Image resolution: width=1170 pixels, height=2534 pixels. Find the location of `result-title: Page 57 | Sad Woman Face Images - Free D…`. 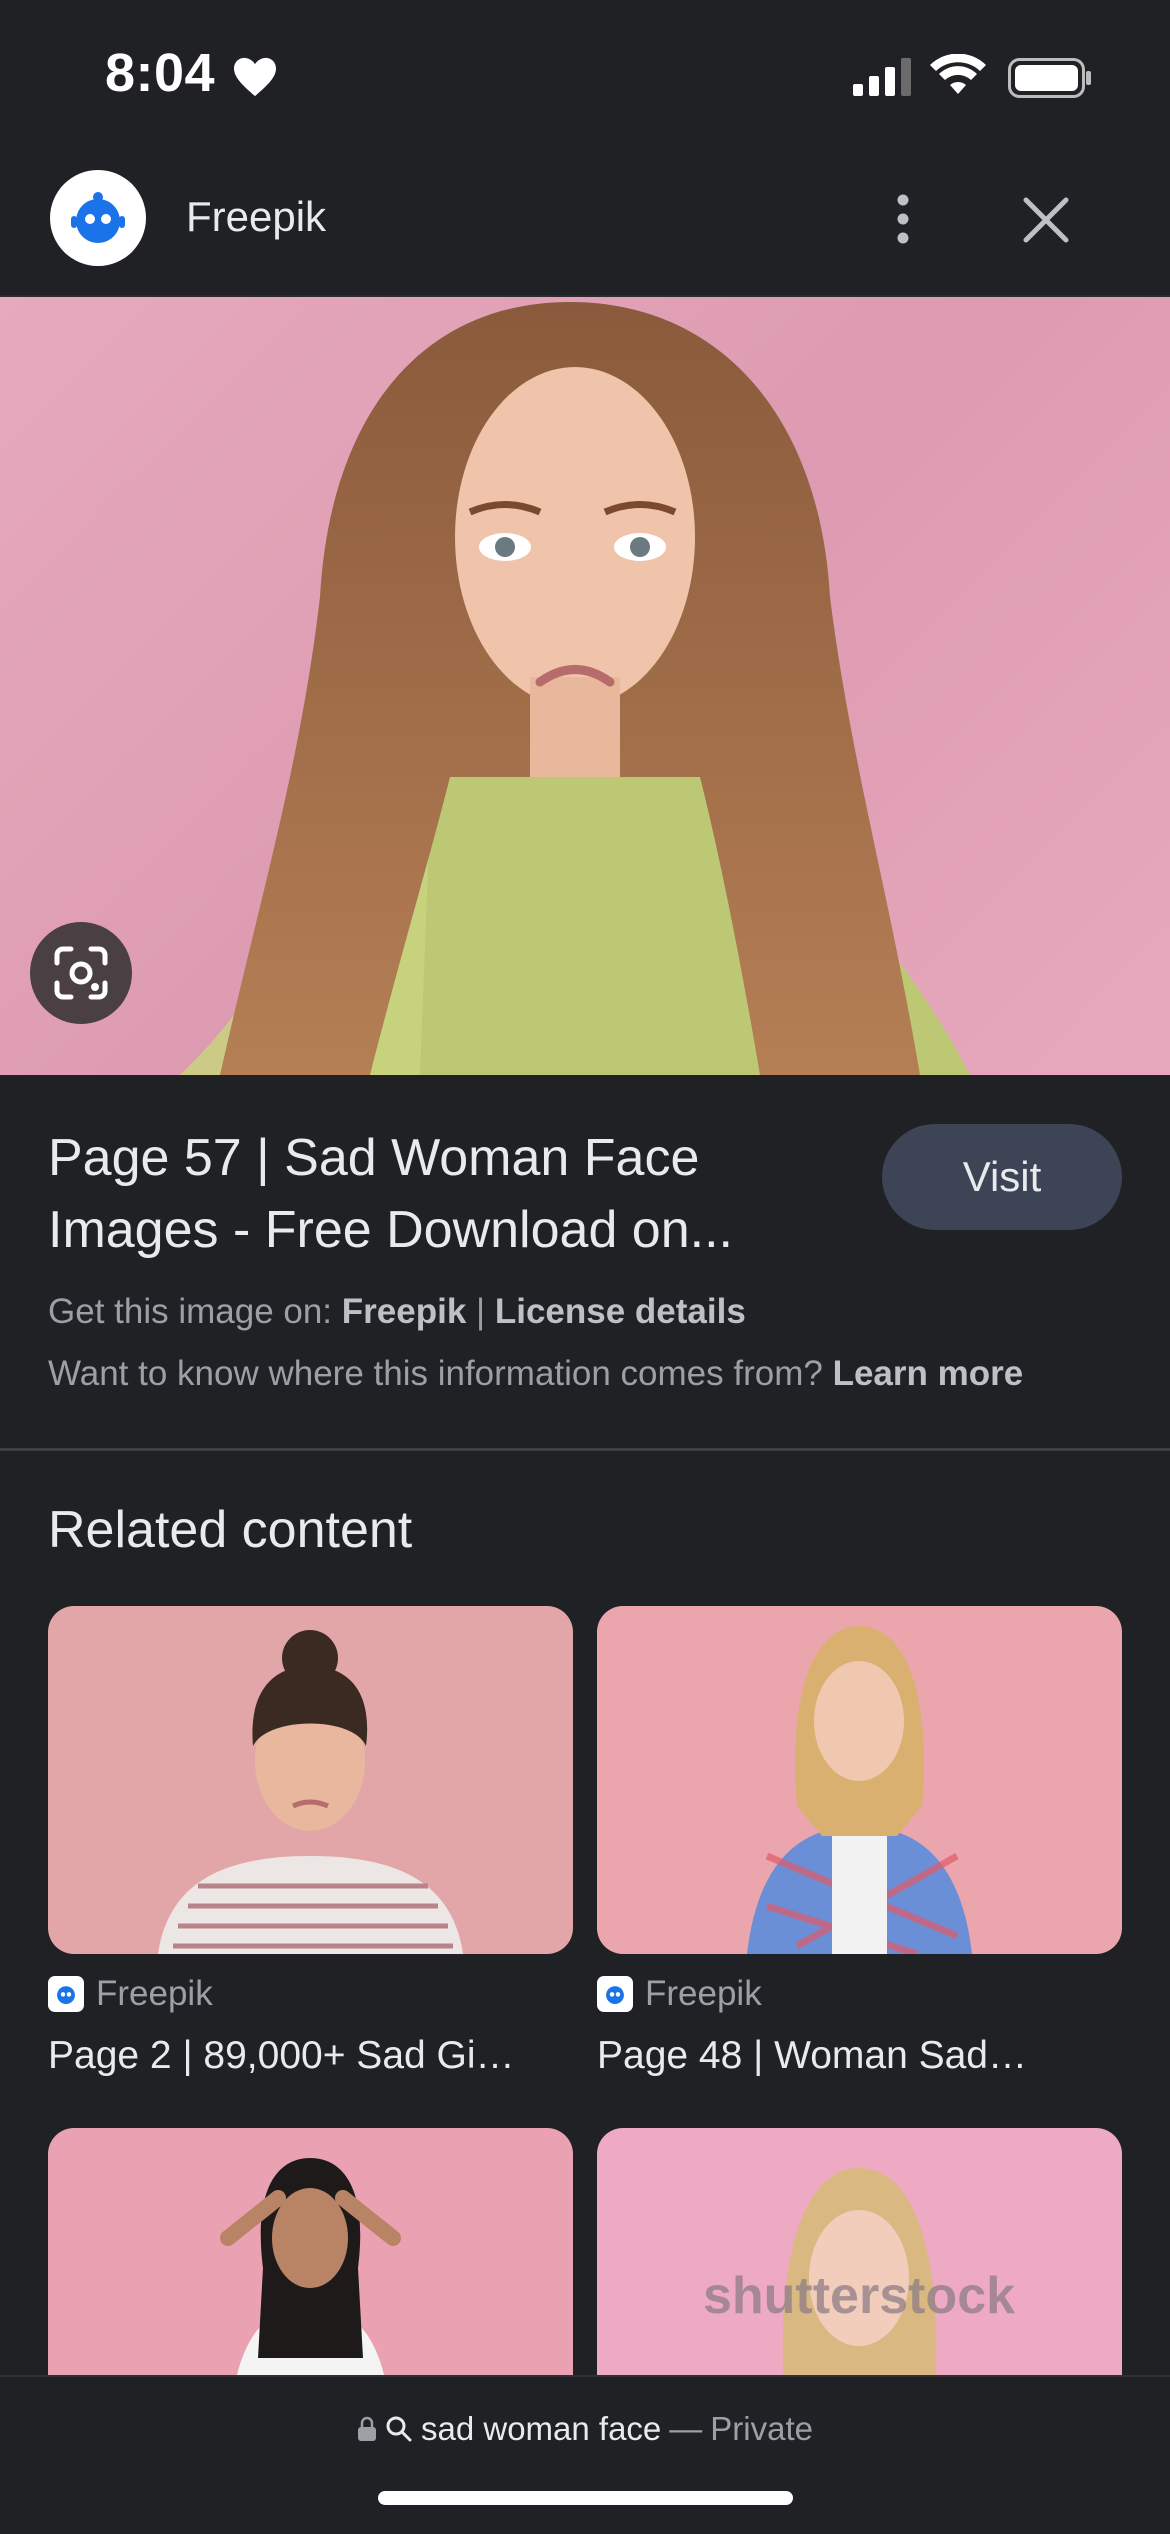

result-title: Page 57 | Sad Woman Face Images - Free D… is located at coordinates (438, 1194).